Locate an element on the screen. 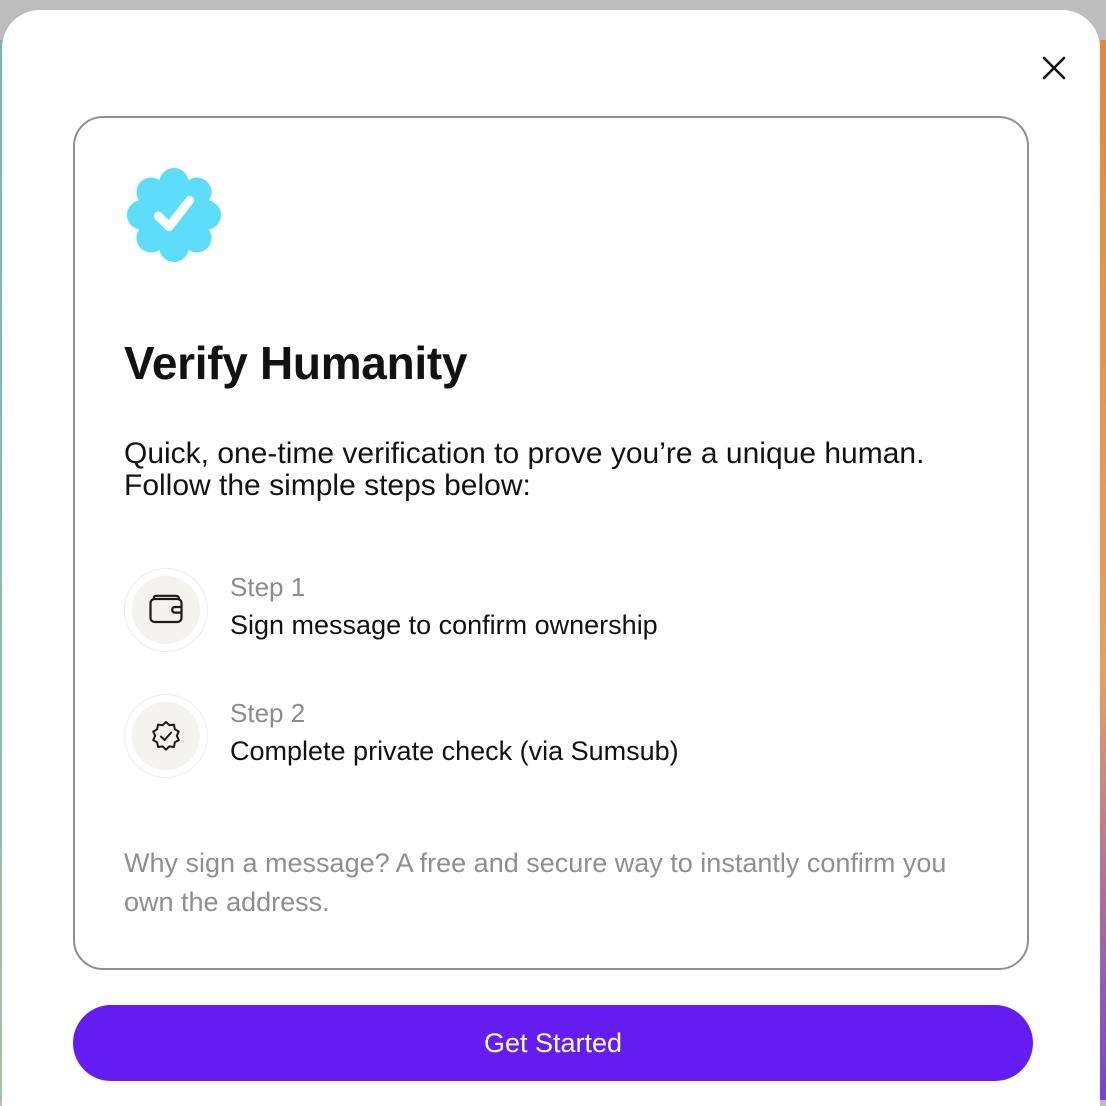  close-icon is located at coordinates (1054, 68).